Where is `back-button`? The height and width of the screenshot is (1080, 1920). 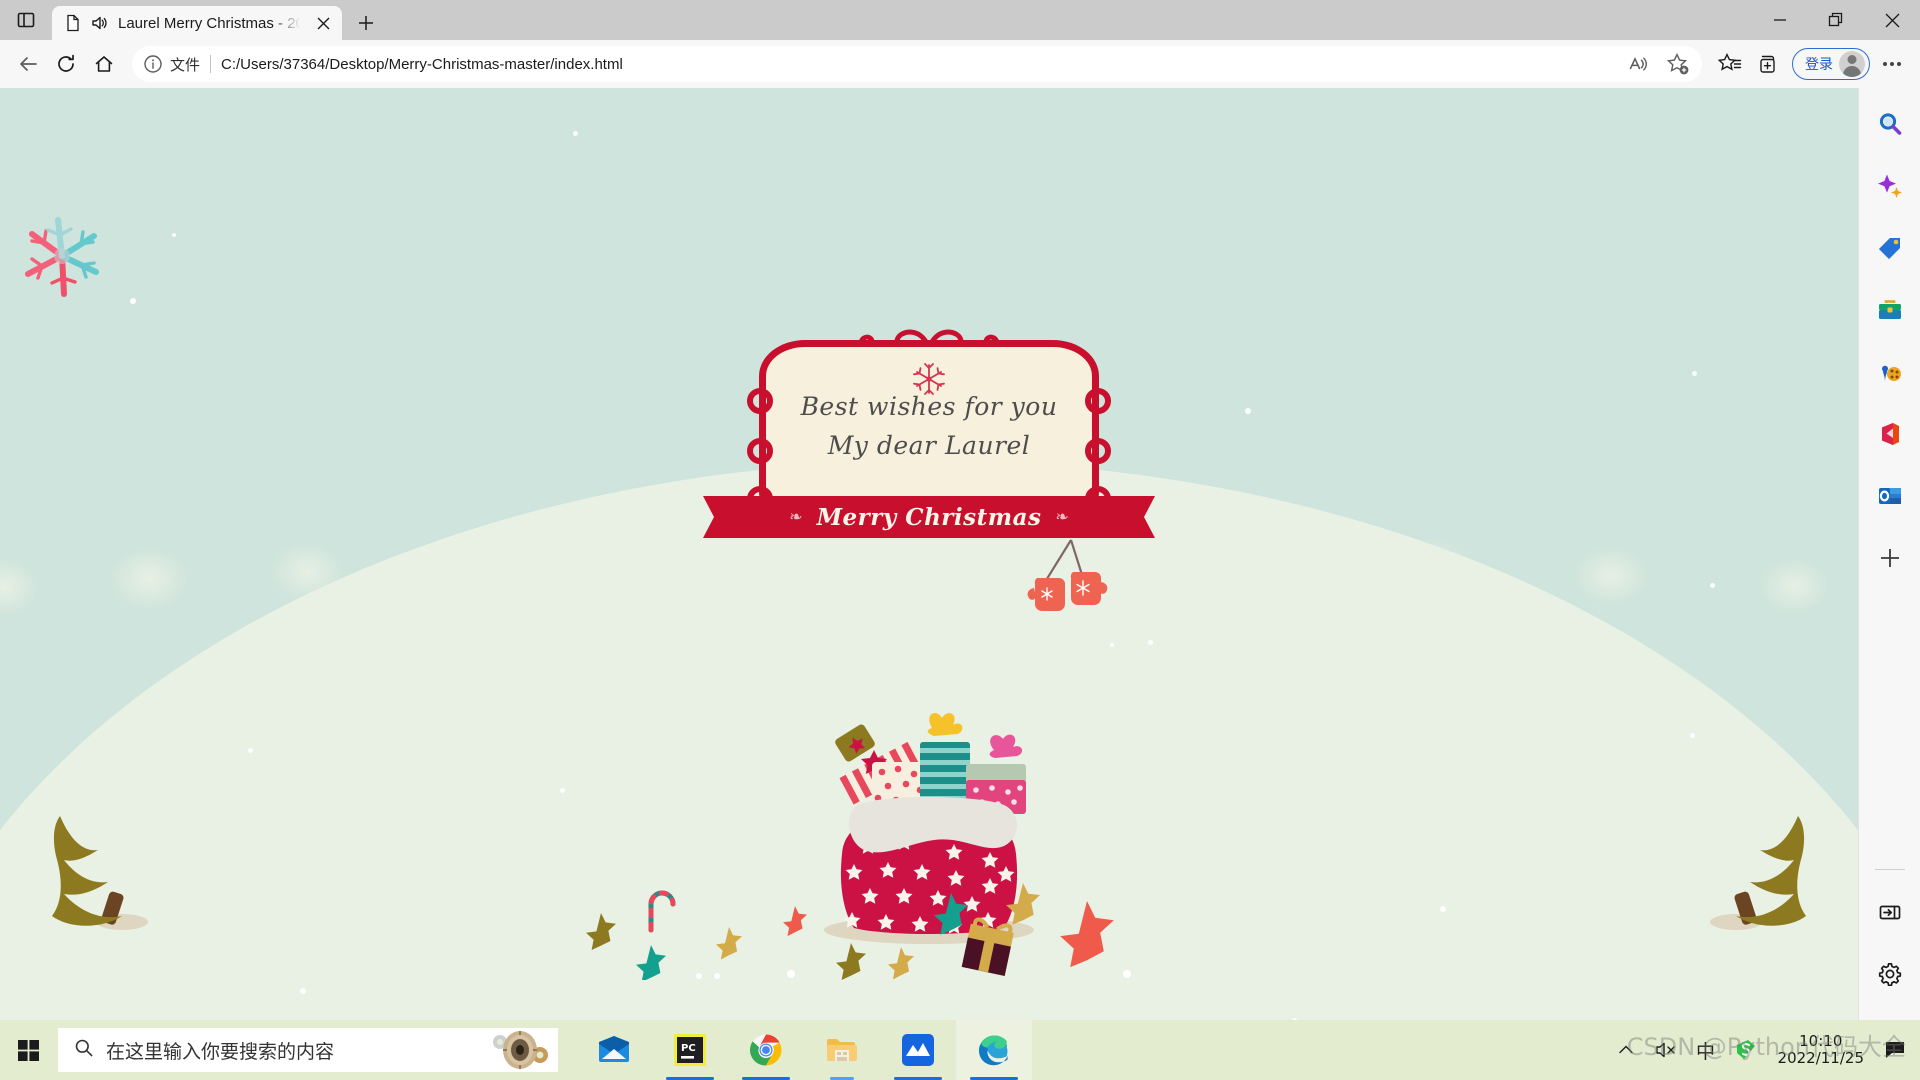 back-button is located at coordinates (28, 64).